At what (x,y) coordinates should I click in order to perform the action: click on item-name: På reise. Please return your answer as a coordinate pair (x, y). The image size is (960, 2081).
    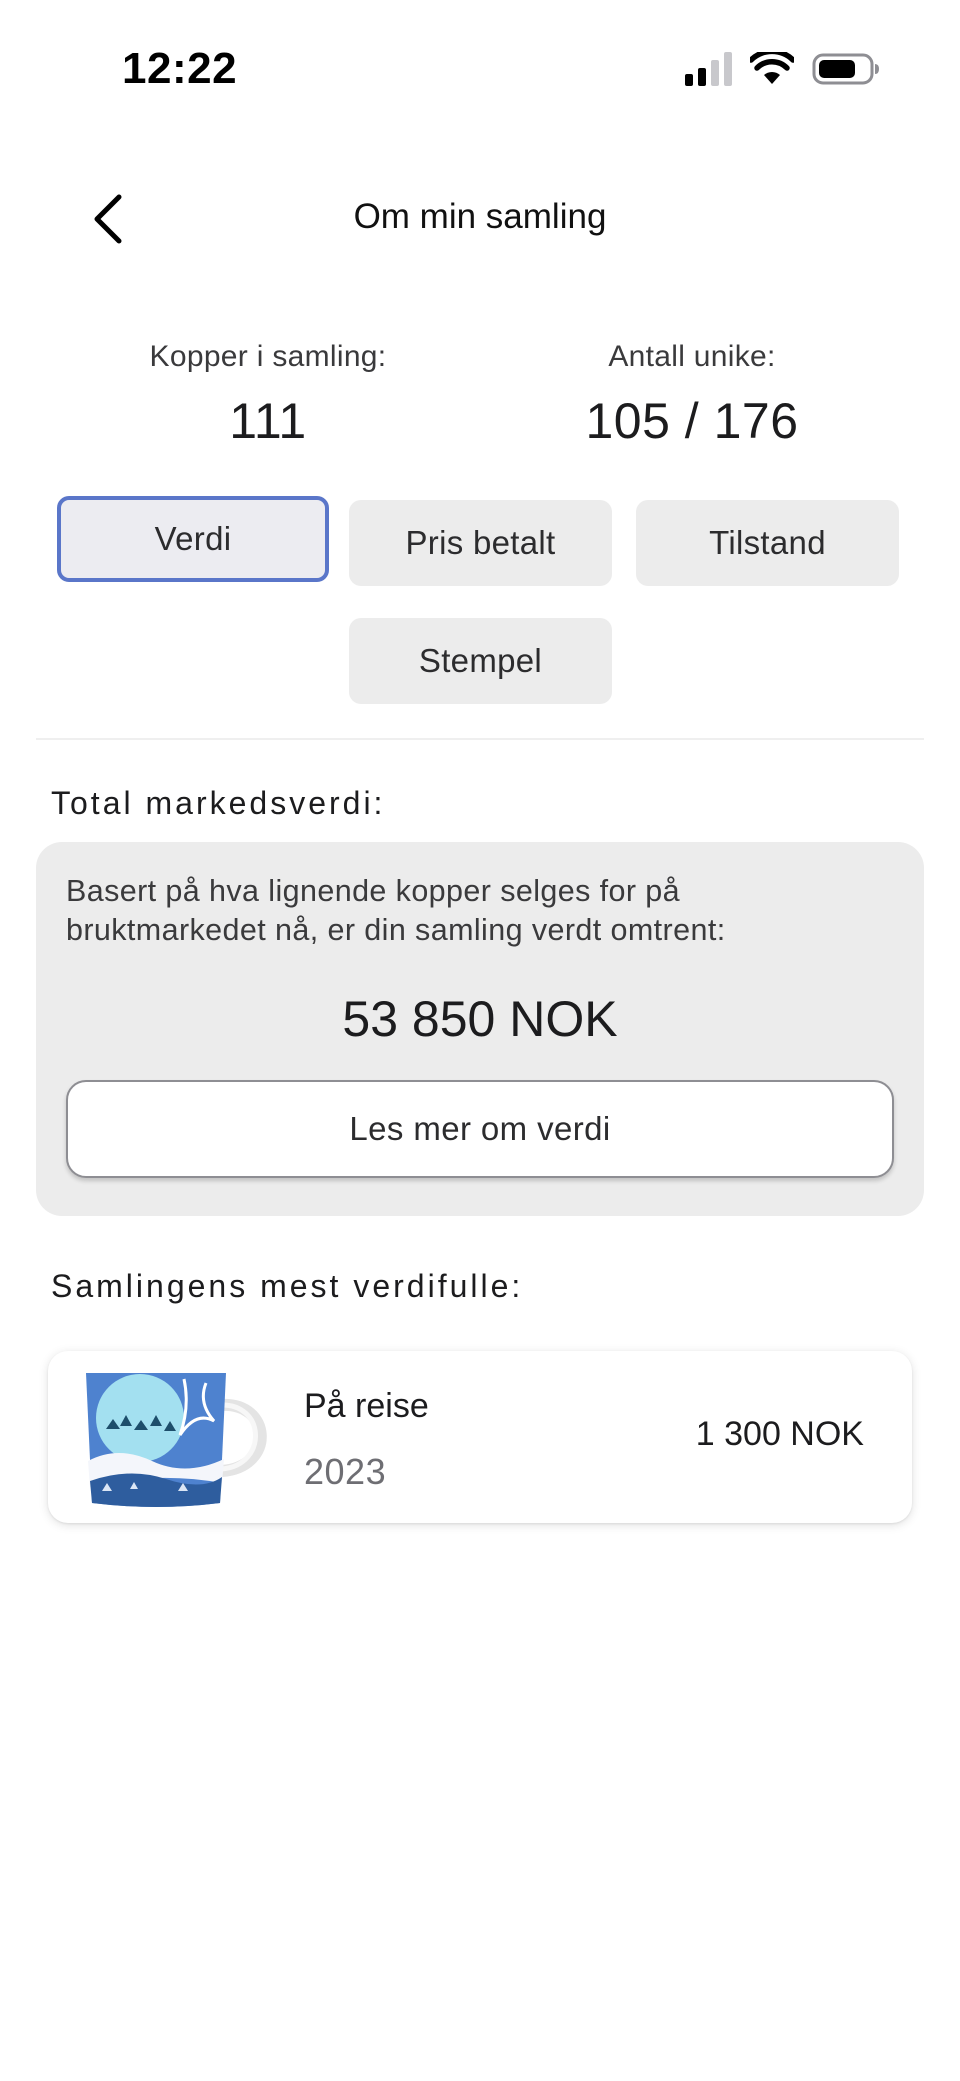
    Looking at the image, I should click on (366, 1406).